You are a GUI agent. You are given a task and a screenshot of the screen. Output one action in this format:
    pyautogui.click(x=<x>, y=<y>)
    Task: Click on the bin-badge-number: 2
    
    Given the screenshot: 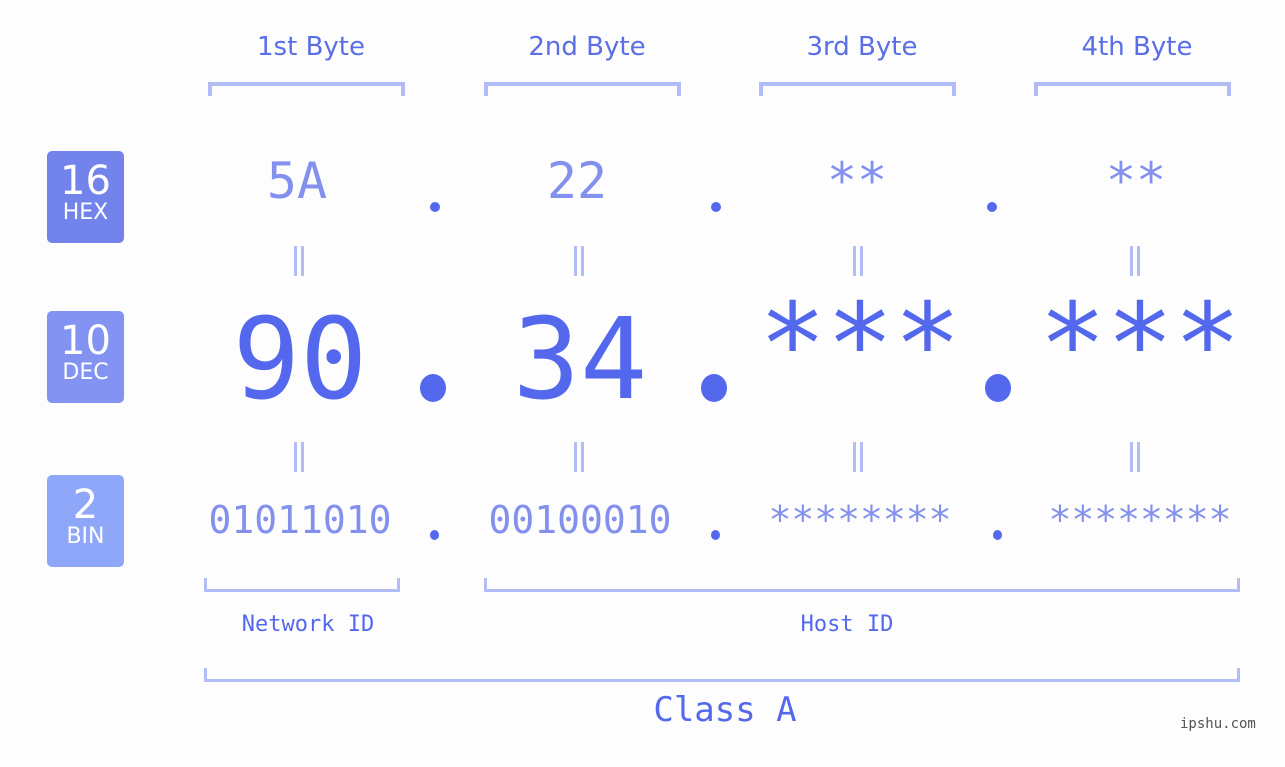 What is the action you would take?
    pyautogui.click(x=85, y=505)
    